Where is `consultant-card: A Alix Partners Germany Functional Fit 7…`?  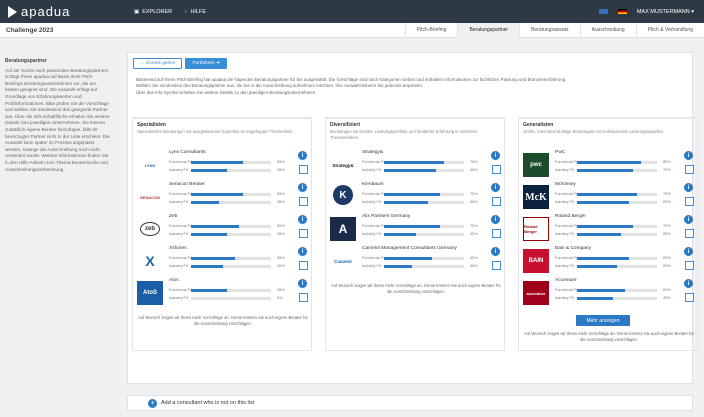
consultant-card: A Alix Partners Germany Functional Fit 7… is located at coordinates (416, 229).